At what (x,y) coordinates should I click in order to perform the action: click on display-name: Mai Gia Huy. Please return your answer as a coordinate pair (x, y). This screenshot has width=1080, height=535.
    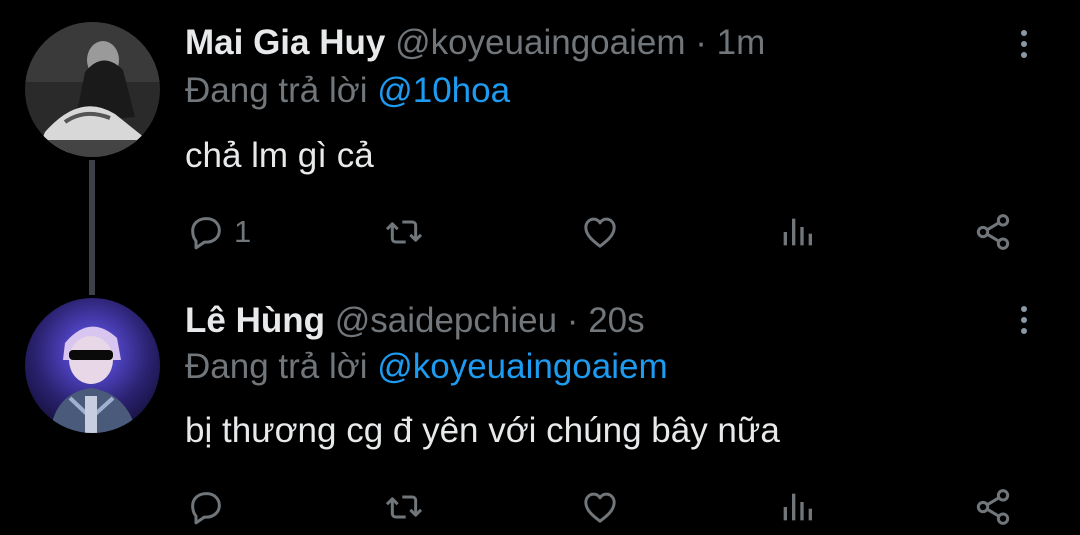
    Looking at the image, I should click on (285, 42).